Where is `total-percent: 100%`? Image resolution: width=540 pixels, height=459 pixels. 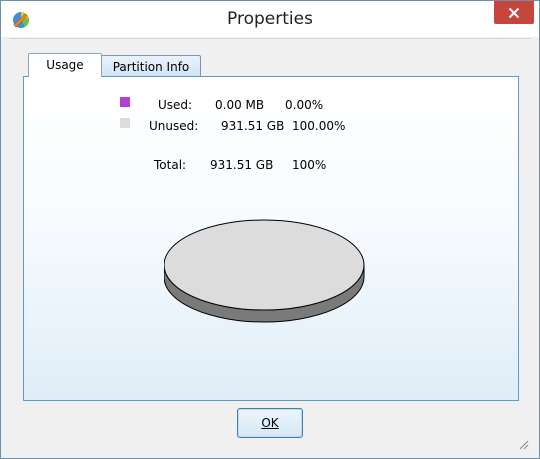 total-percent: 100% is located at coordinates (309, 165).